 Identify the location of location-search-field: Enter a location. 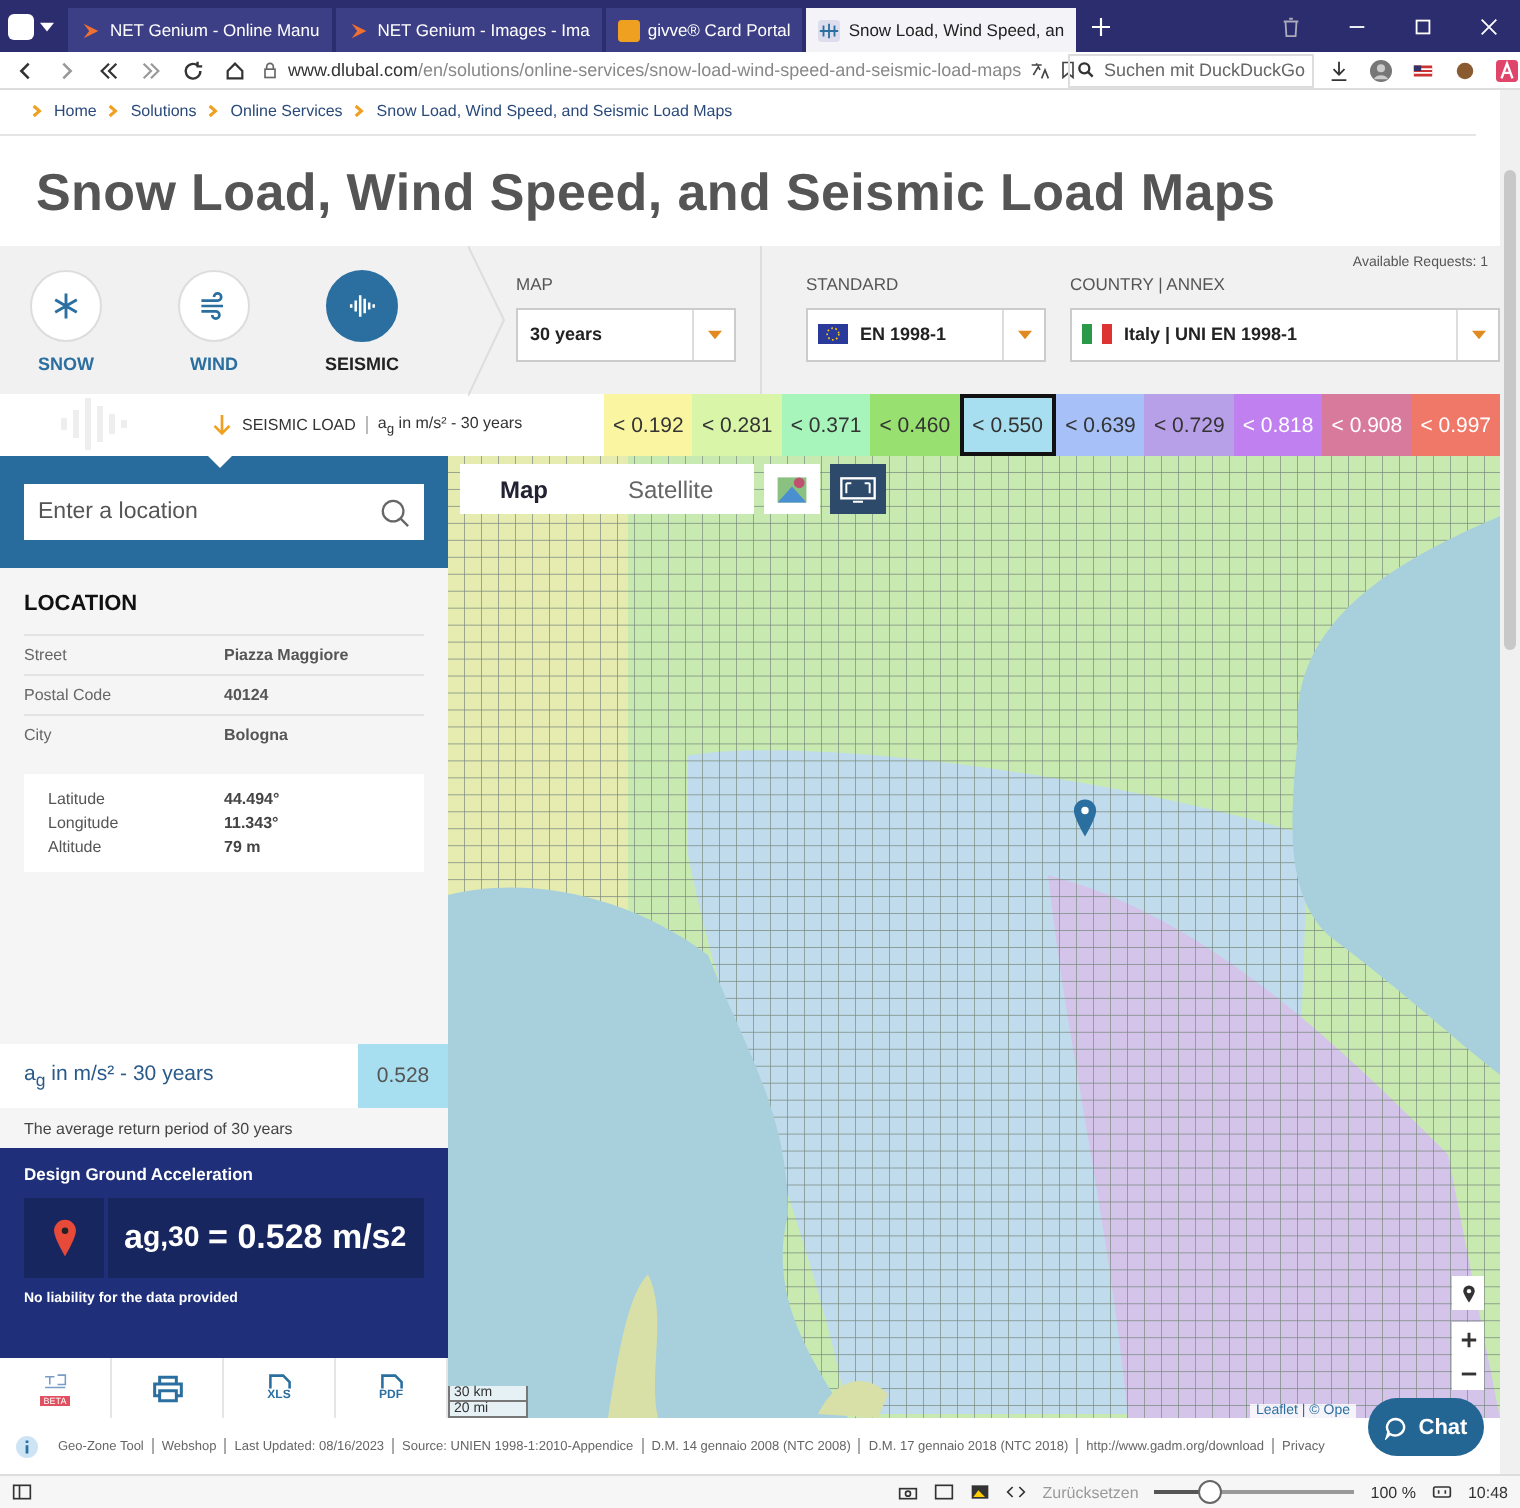
(224, 512).